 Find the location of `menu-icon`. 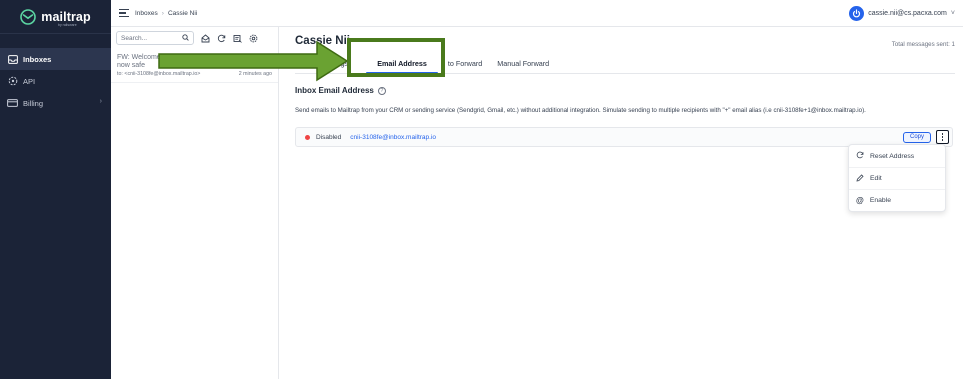

menu-icon is located at coordinates (124, 13).